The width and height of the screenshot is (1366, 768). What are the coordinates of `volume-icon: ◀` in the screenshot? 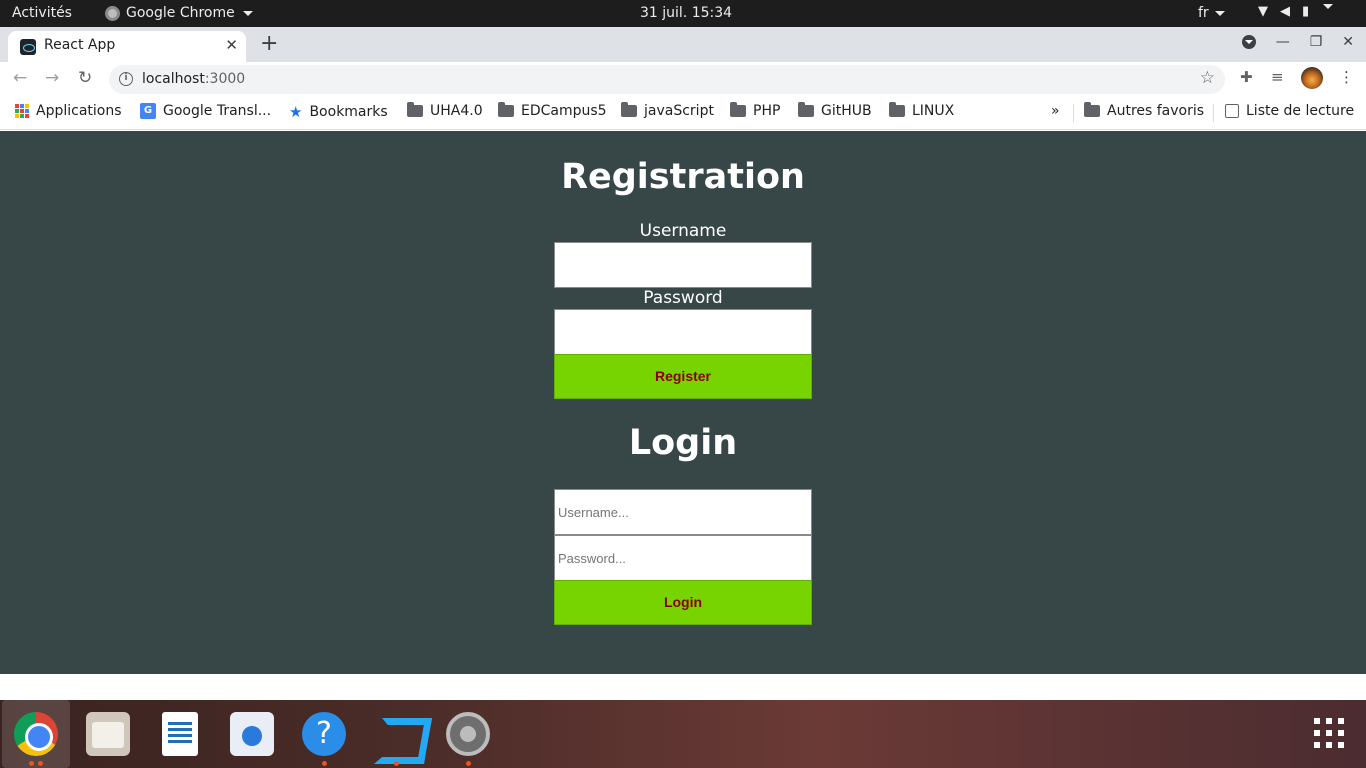 It's located at (1285, 11).